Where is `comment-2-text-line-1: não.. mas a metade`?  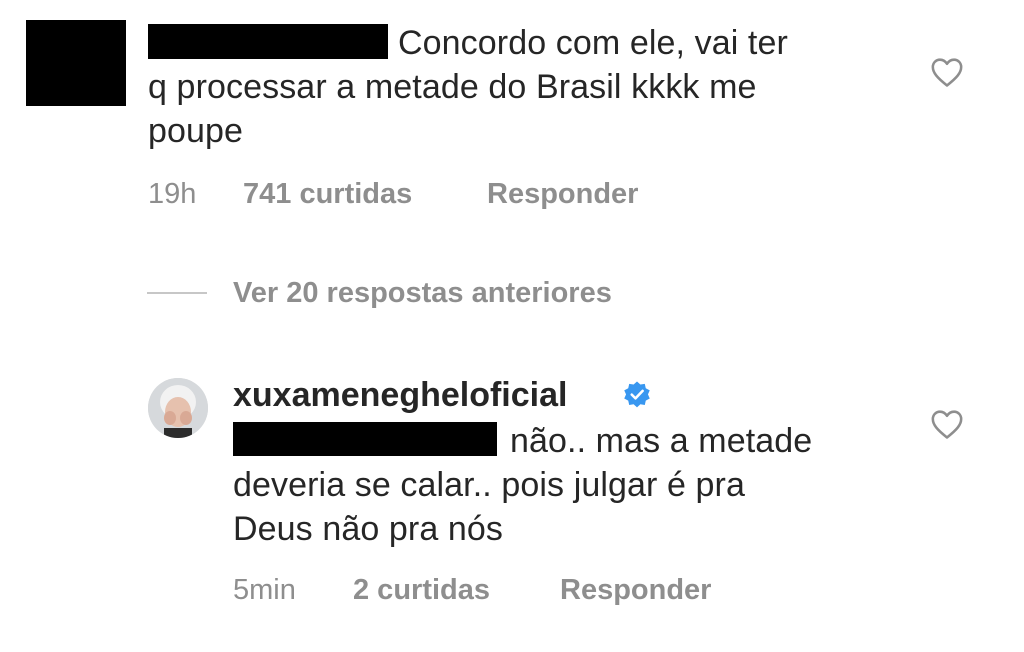
comment-2-text-line-1: não.. mas a metade is located at coordinates (661, 441).